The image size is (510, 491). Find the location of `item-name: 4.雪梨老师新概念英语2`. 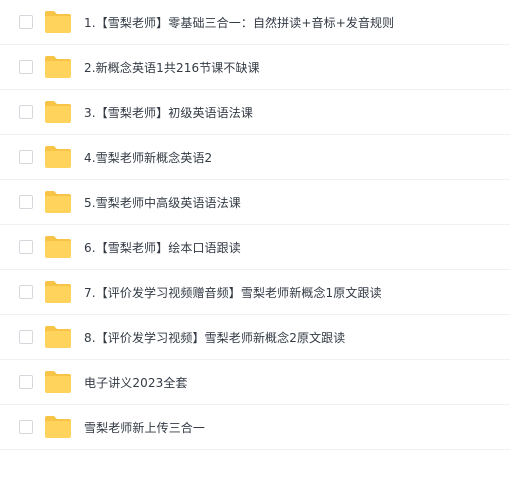

item-name: 4.雪梨老师新概念英语2 is located at coordinates (148, 157).